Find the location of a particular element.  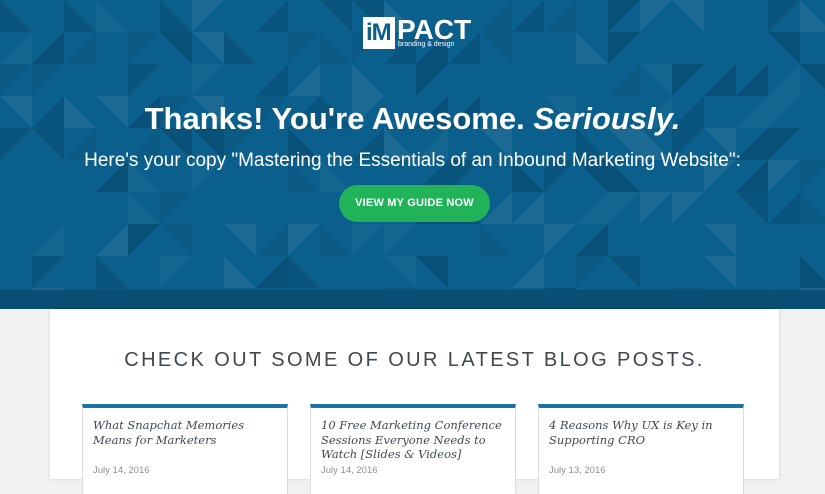

hero-title-main: Thanks! You're Awesome. is located at coordinates (334, 118).